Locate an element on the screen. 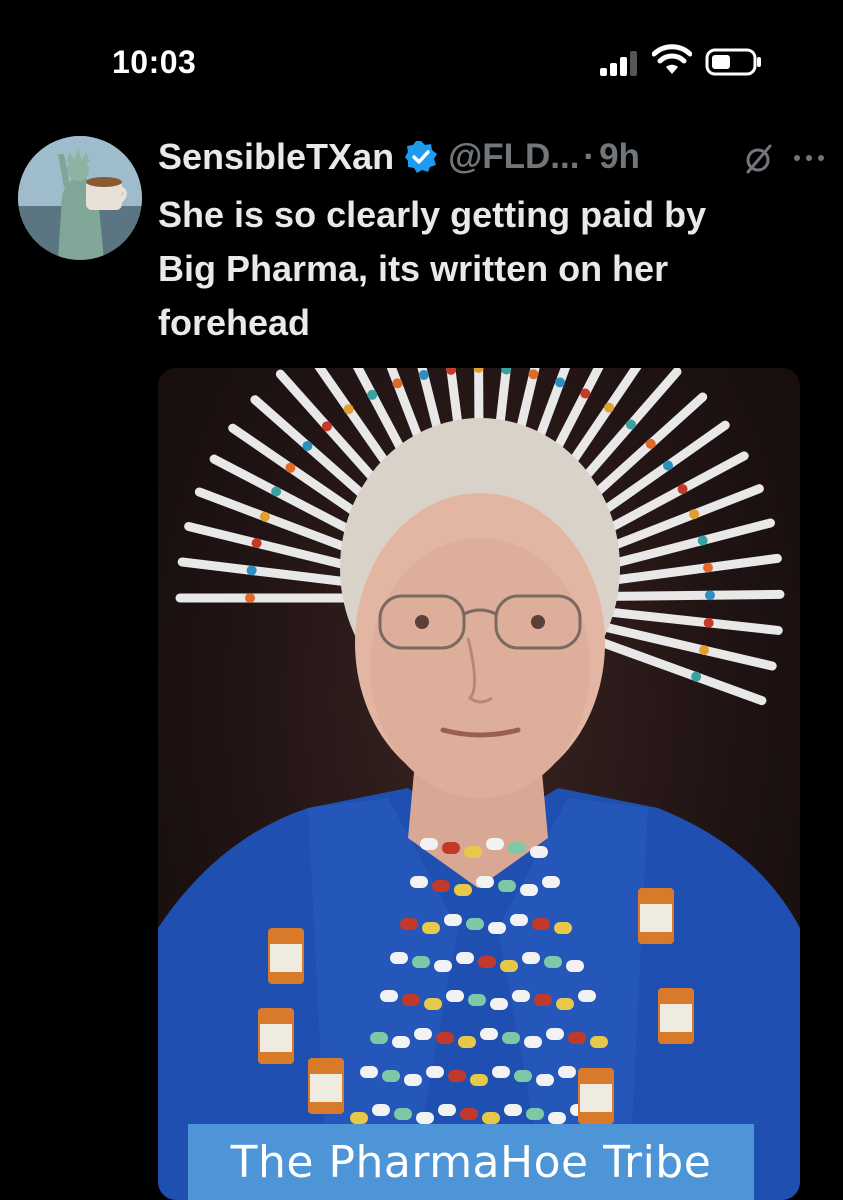 The width and height of the screenshot is (843, 1200). tweet-timestamp: 9h is located at coordinates (619, 157).